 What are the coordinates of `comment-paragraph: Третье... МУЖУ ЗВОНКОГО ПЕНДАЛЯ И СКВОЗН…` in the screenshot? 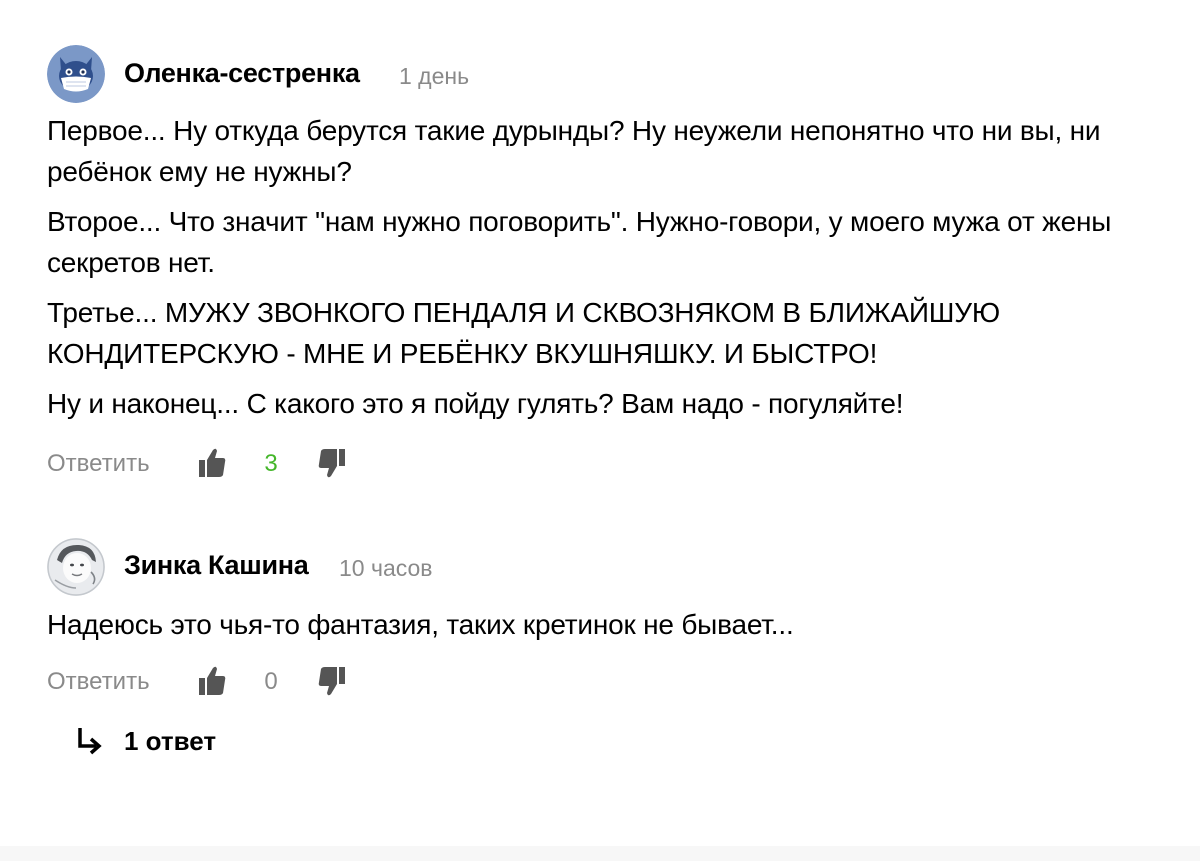 It's located at (523, 333).